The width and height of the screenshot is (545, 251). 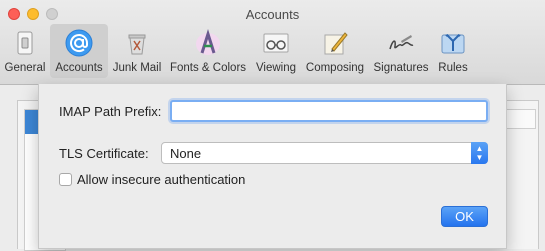 I want to click on tab-rules: Rules, so click(x=453, y=51).